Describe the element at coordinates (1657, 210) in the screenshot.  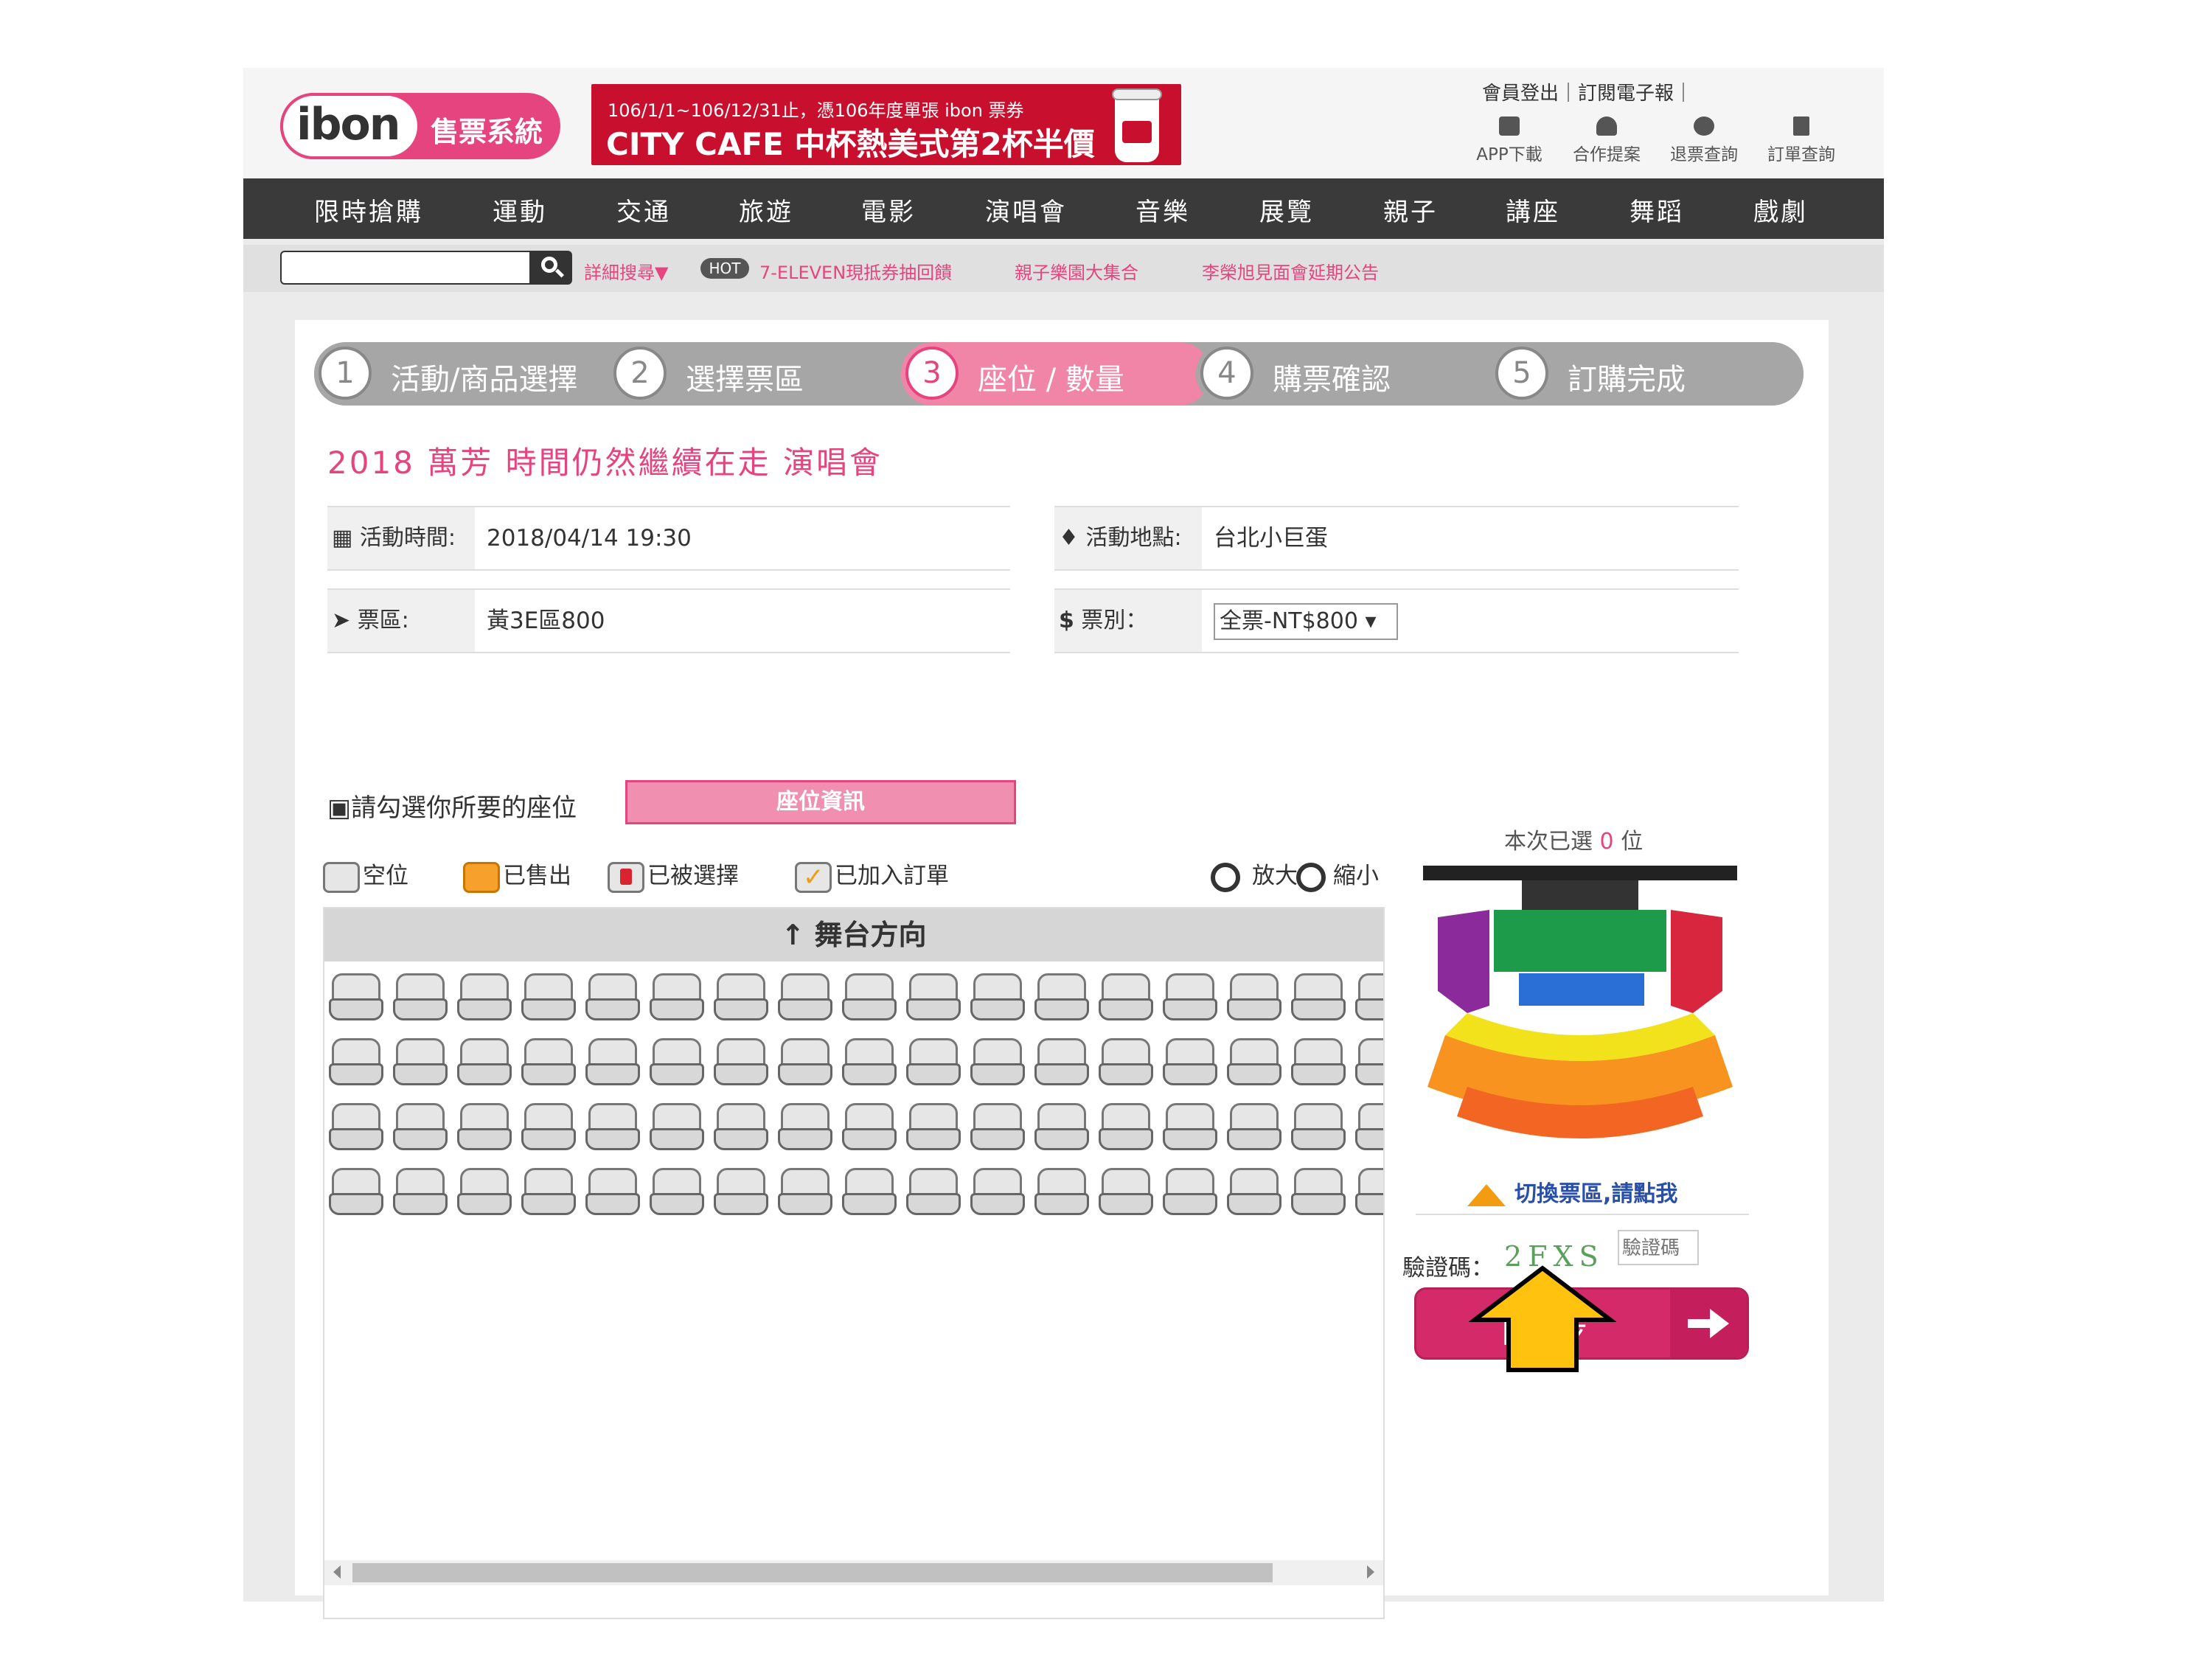
I see `nav-item: 舞蹈` at that location.